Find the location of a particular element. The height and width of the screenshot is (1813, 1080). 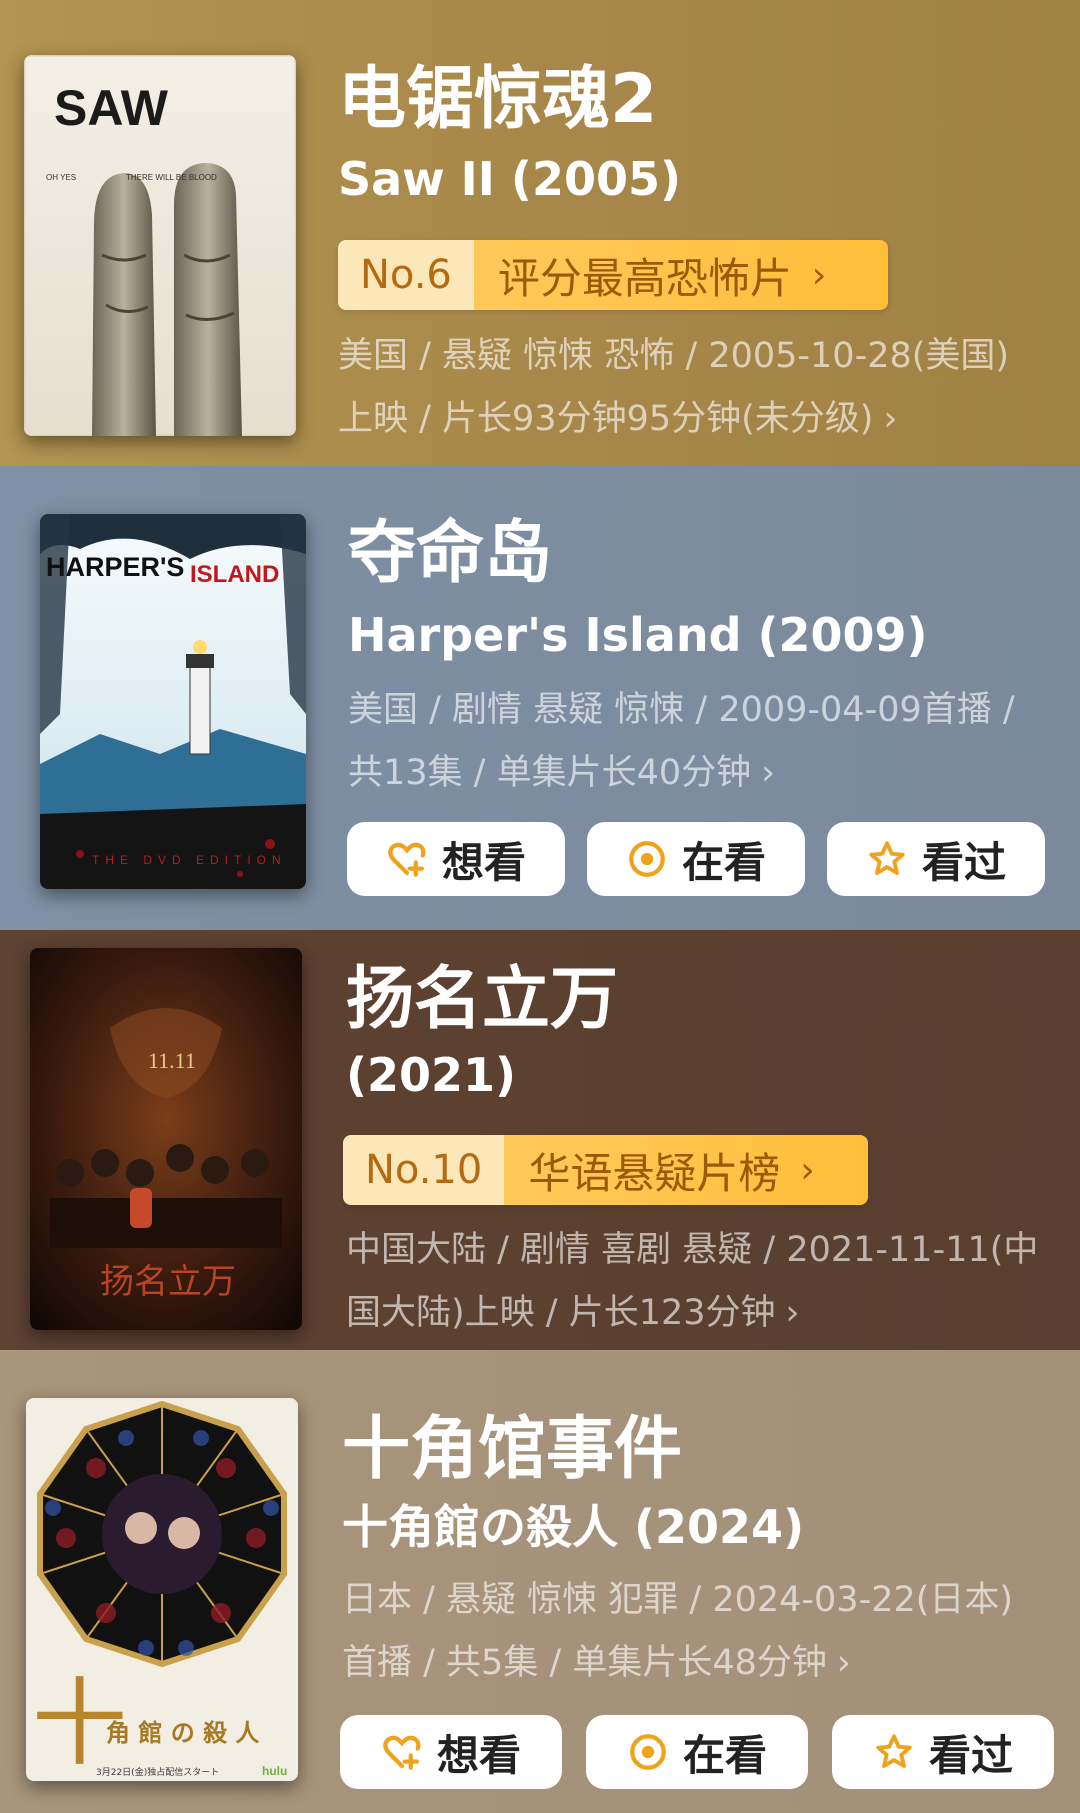

rank-label-text: 华语悬疑片榜 is located at coordinates (654, 1173).